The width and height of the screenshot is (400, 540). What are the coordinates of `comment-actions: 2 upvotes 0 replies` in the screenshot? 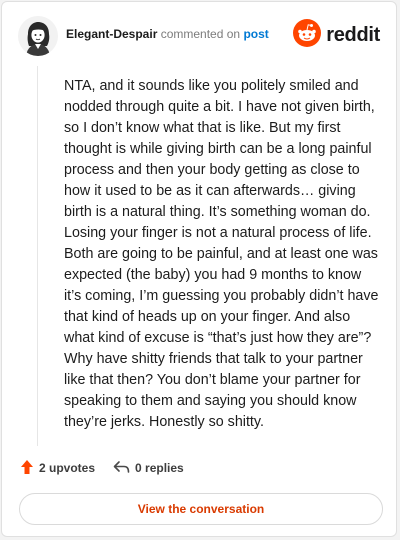 It's located at (111, 468).